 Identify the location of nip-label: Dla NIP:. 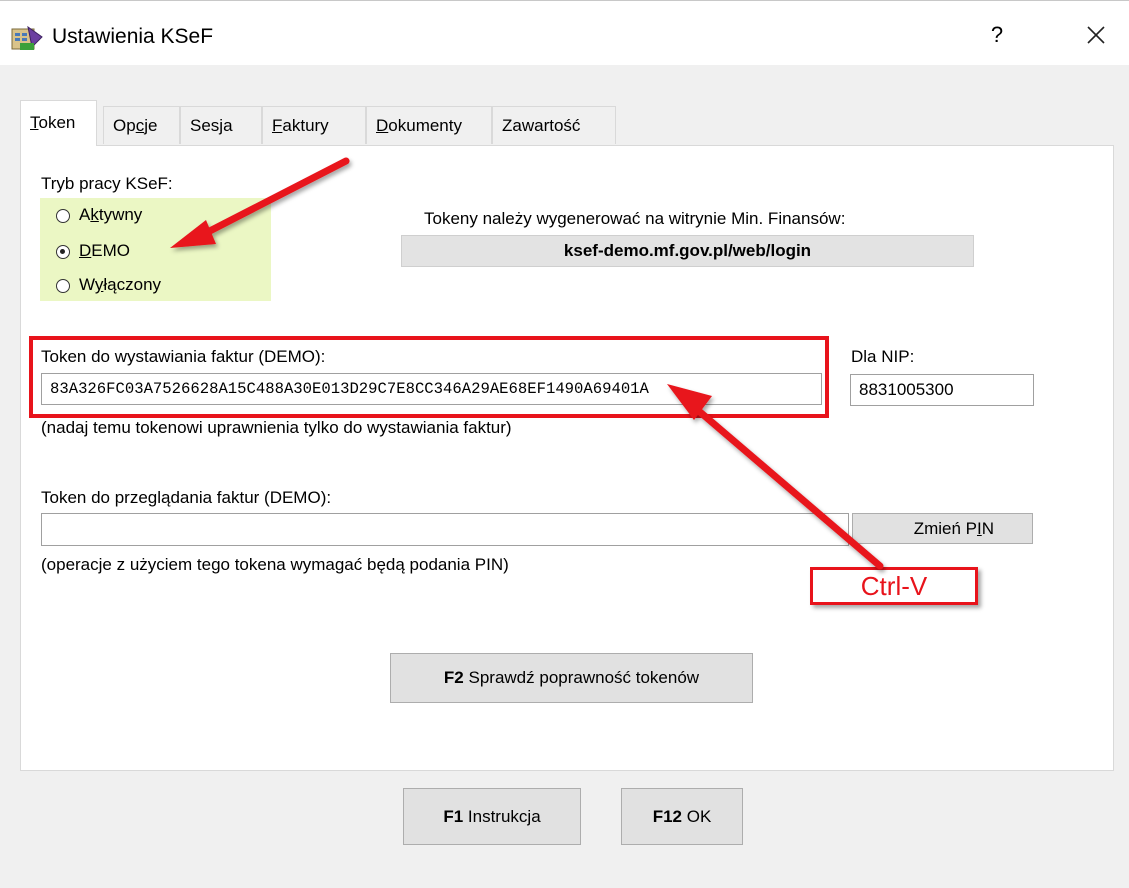
(883, 356).